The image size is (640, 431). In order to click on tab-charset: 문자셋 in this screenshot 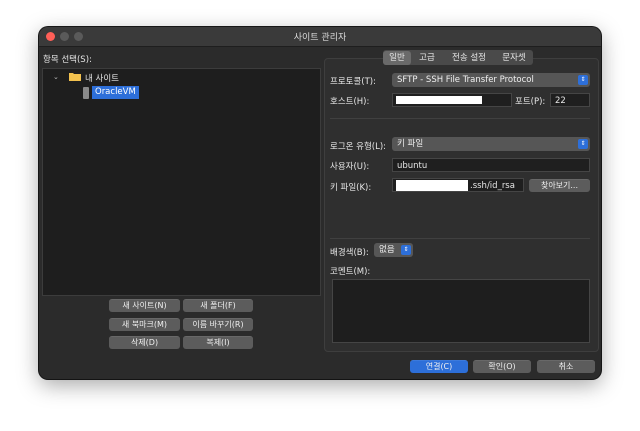, I will do `click(514, 58)`.